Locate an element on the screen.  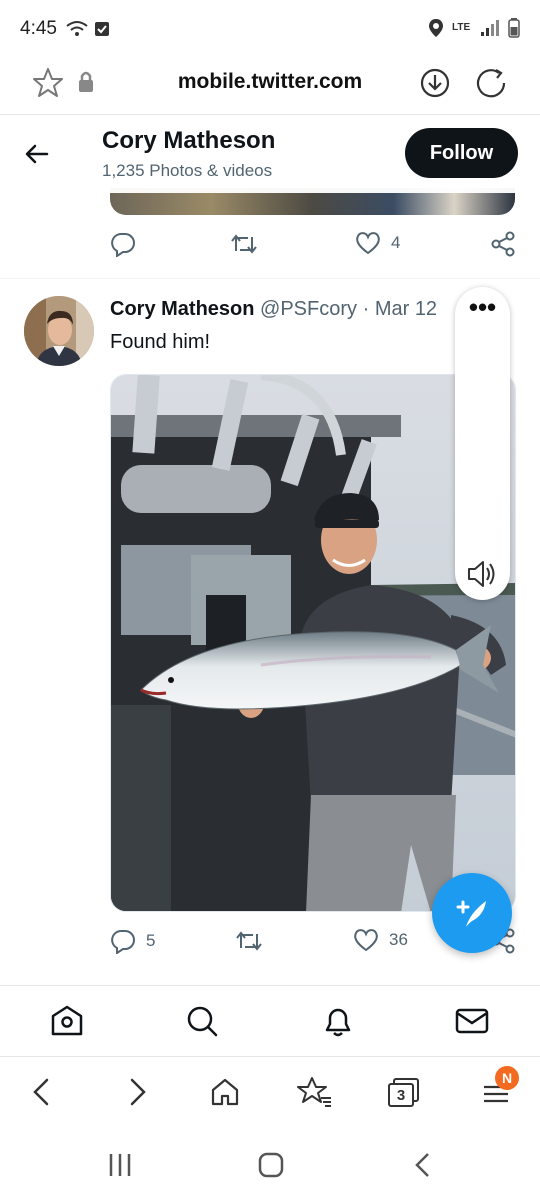
bookmarks-icon is located at coordinates (315, 1092).